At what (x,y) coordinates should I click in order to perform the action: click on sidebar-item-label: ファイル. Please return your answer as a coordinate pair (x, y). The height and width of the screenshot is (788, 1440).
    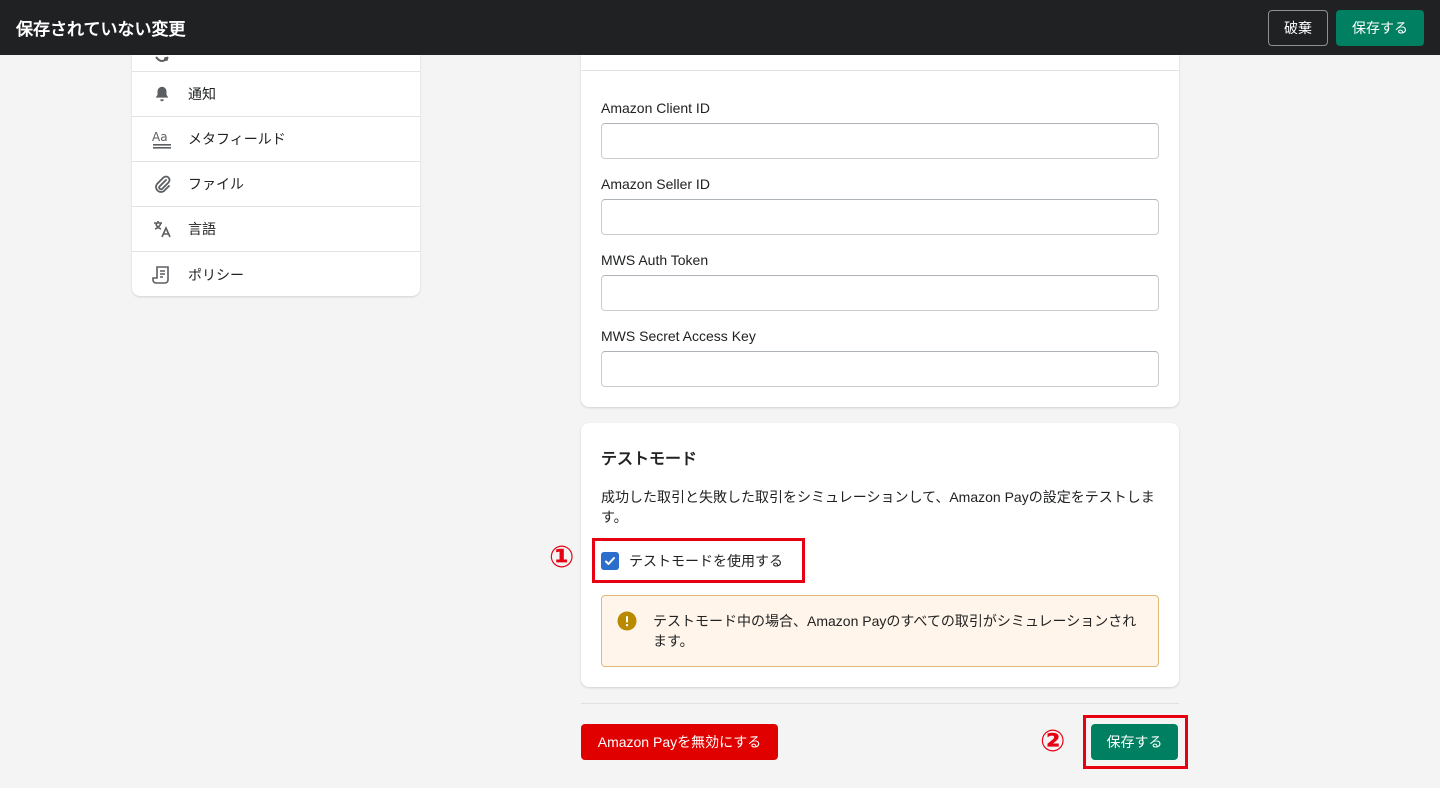
    Looking at the image, I should click on (216, 184).